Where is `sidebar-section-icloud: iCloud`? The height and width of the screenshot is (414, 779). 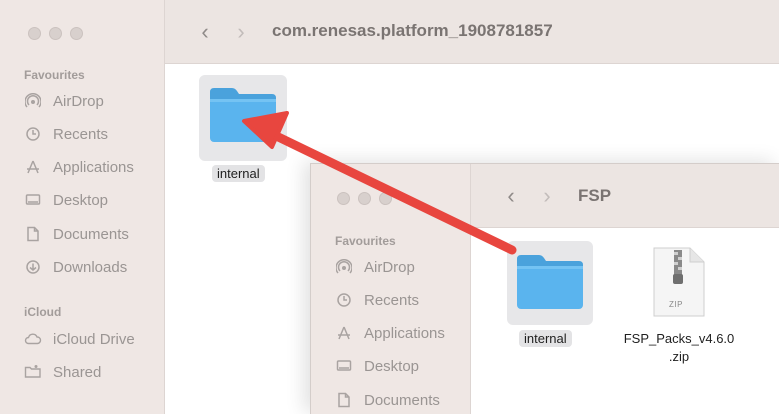
sidebar-section-icloud: iCloud is located at coordinates (43, 312).